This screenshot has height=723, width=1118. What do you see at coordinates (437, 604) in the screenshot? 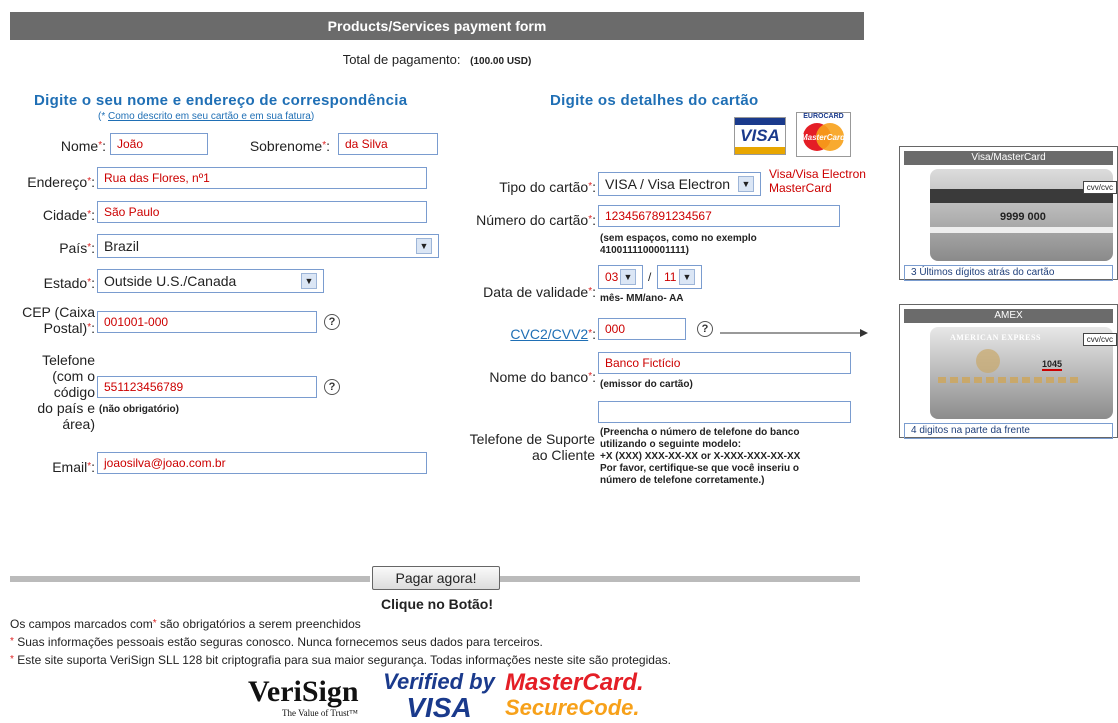
I see `submit-hint: Clique no Botão!` at bounding box center [437, 604].